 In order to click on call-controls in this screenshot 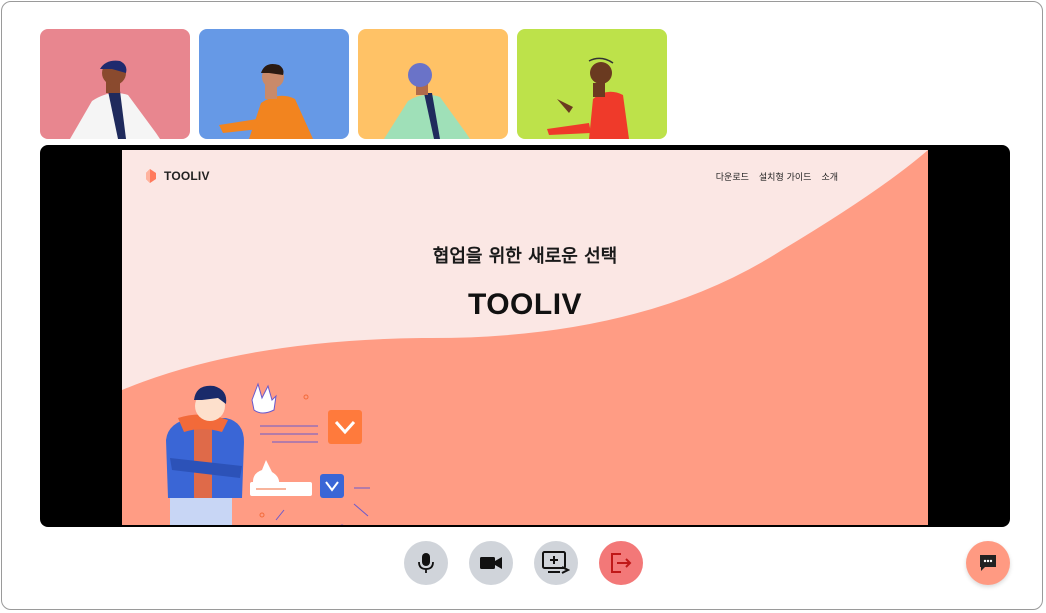, I will do `click(523, 563)`.